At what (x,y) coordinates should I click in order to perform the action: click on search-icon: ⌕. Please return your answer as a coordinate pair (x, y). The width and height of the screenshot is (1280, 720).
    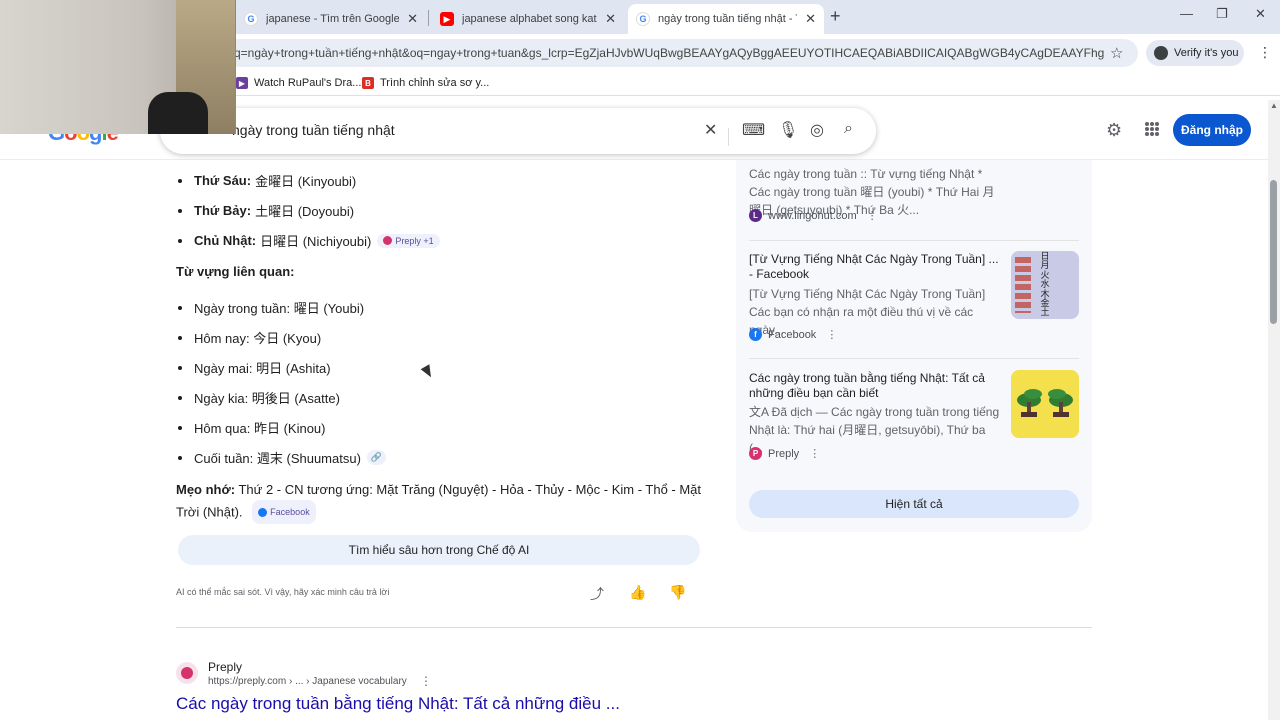
    Looking at the image, I should click on (848, 129).